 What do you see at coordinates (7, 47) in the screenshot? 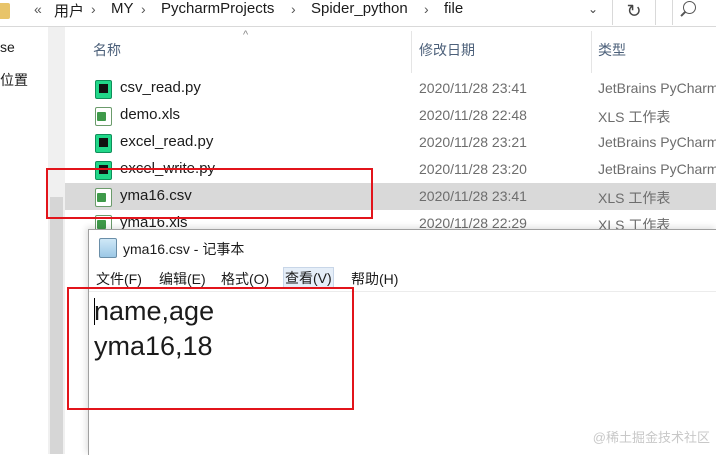
I see `nav-item-se: se` at bounding box center [7, 47].